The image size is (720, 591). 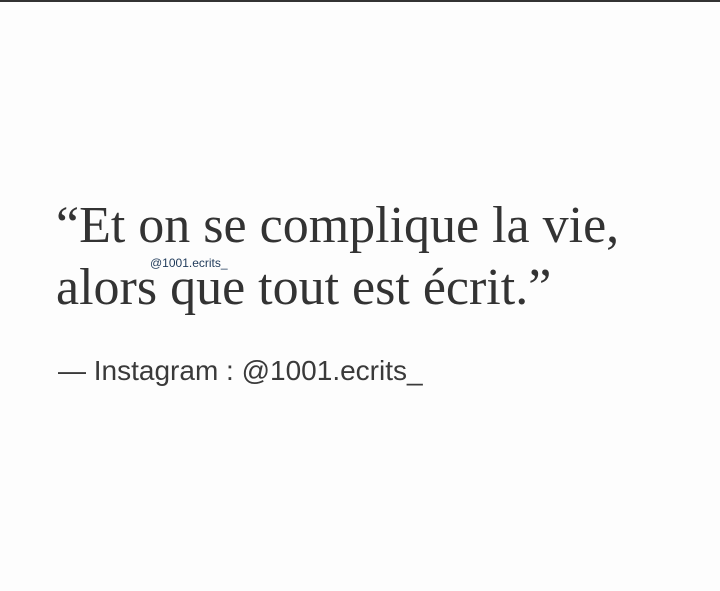 What do you see at coordinates (360, 1) in the screenshot?
I see `top-border` at bounding box center [360, 1].